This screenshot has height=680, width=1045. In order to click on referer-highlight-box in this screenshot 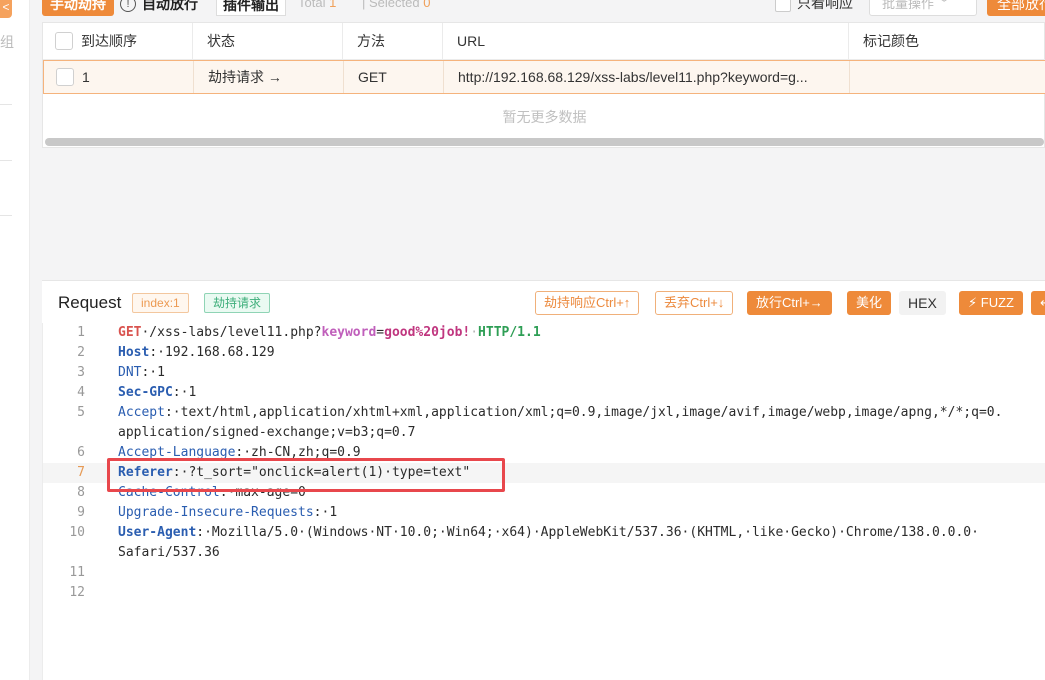, I will do `click(306, 475)`.